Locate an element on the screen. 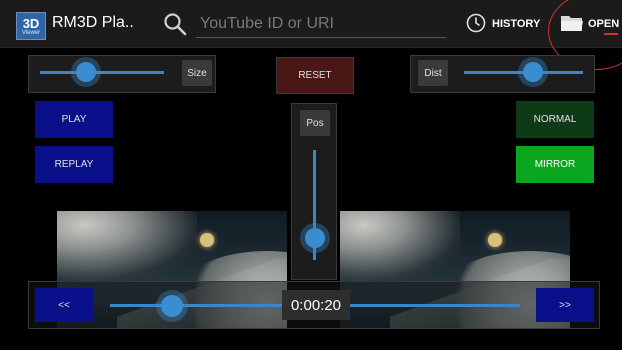  history-button: HISTORY is located at coordinates (503, 24).